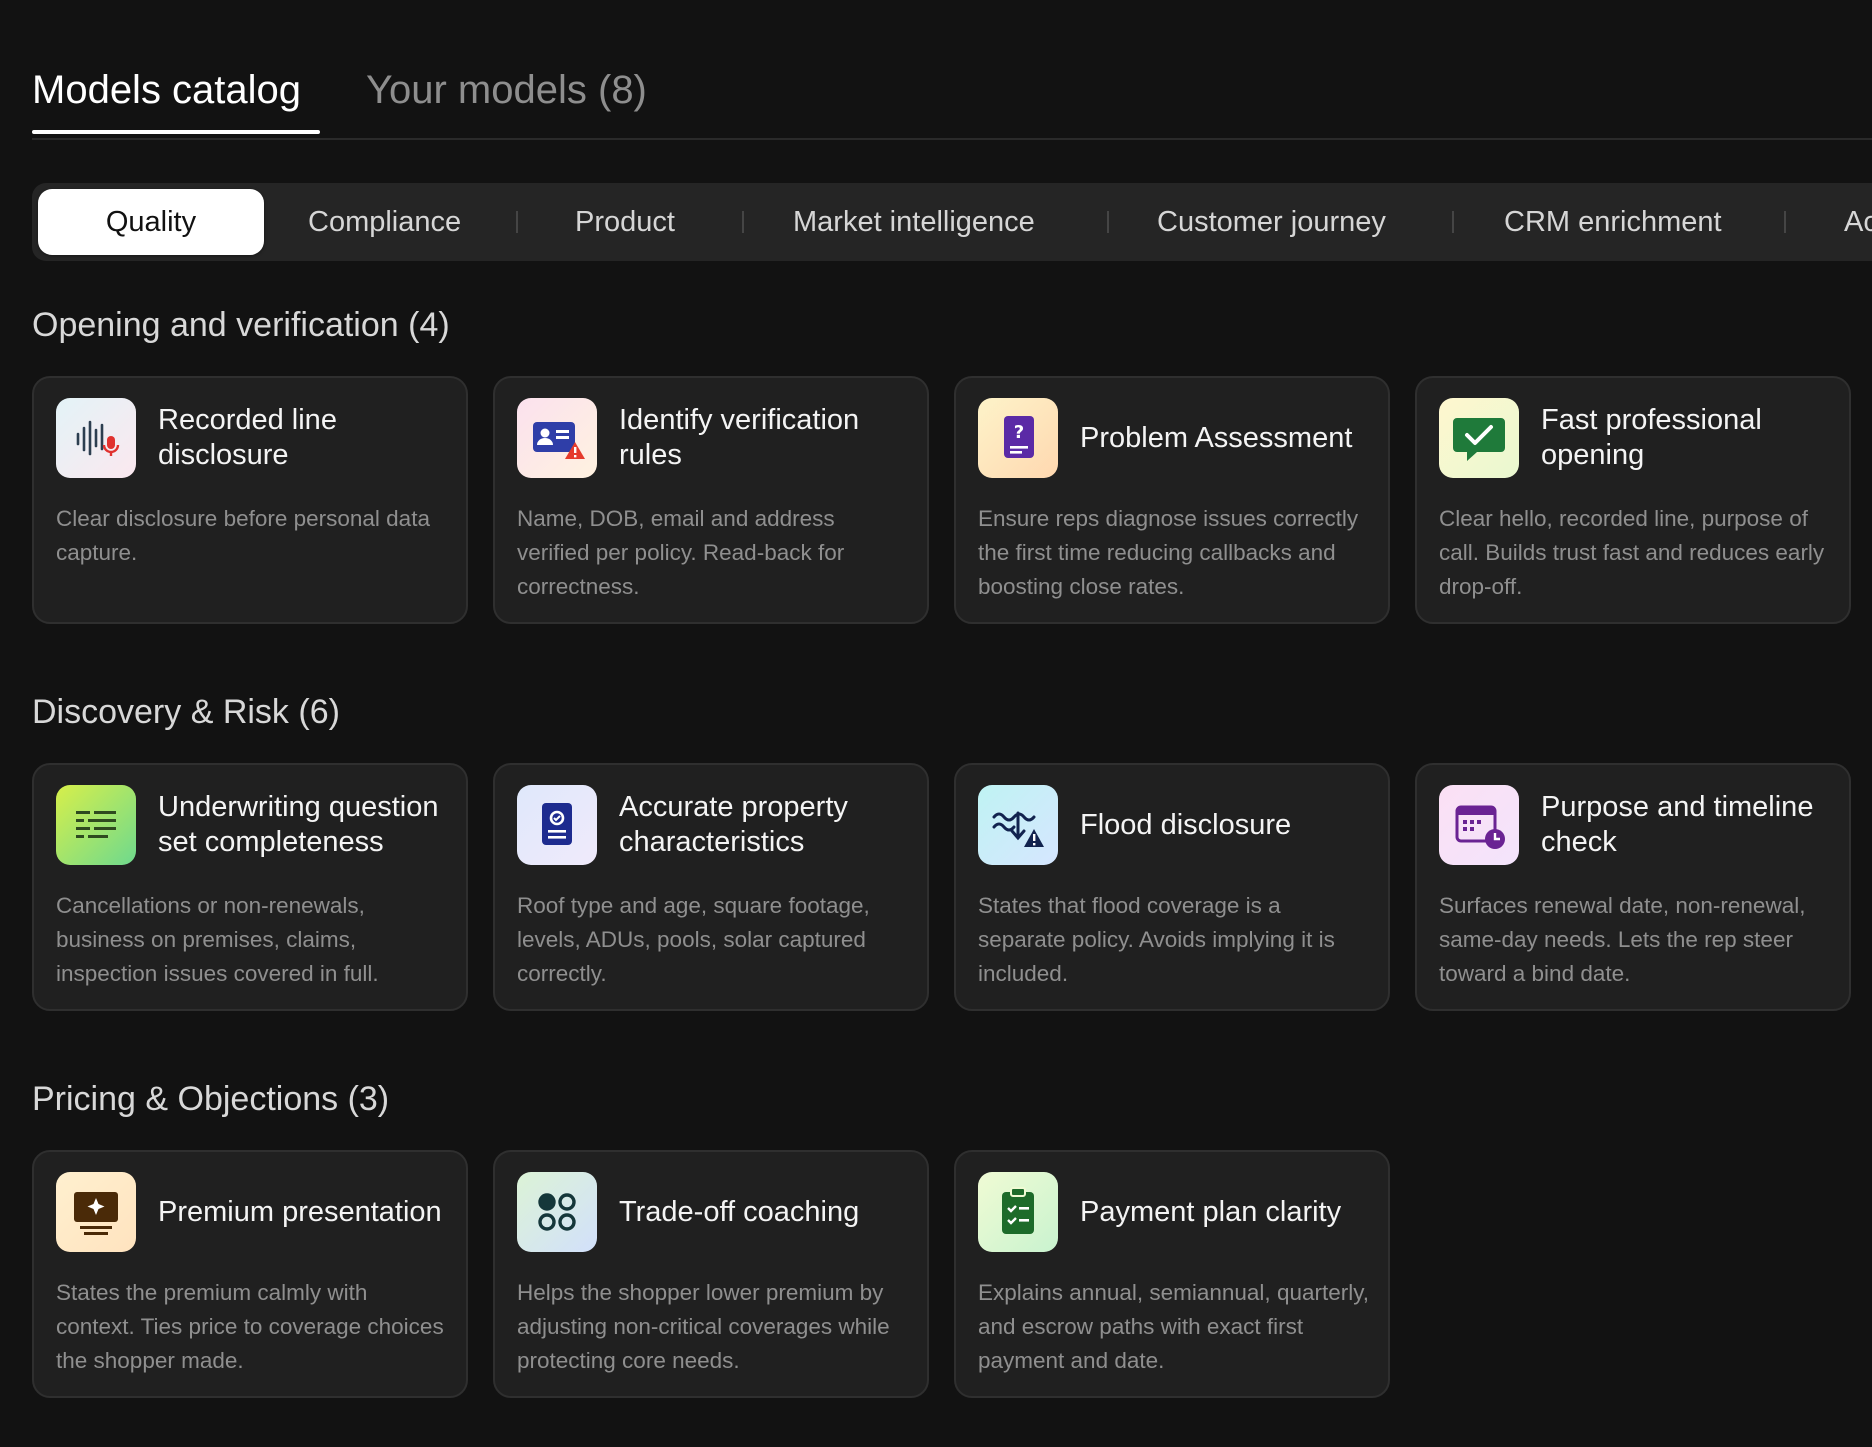 Image resolution: width=1872 pixels, height=1447 pixels. I want to click on tab-models-catalog-label: Models catalog, so click(167, 90).